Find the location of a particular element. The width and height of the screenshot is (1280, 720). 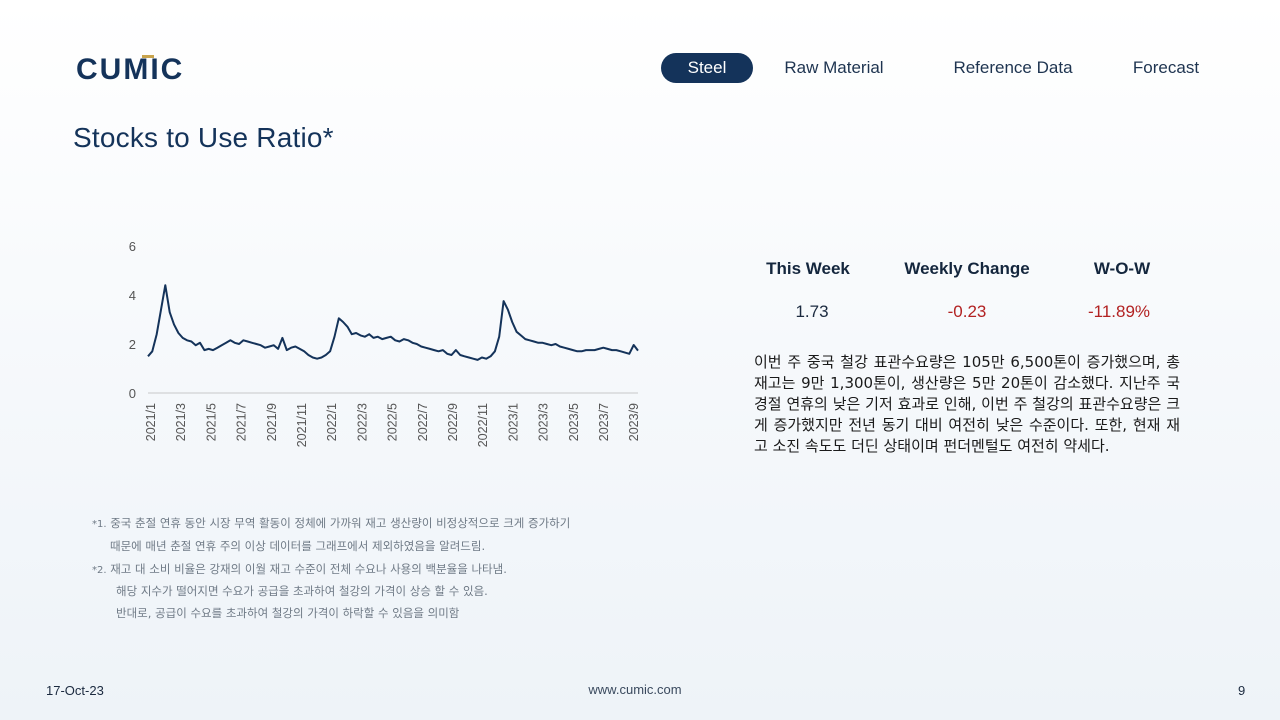

x-tick-label: 2021/9 is located at coordinates (272, 422).